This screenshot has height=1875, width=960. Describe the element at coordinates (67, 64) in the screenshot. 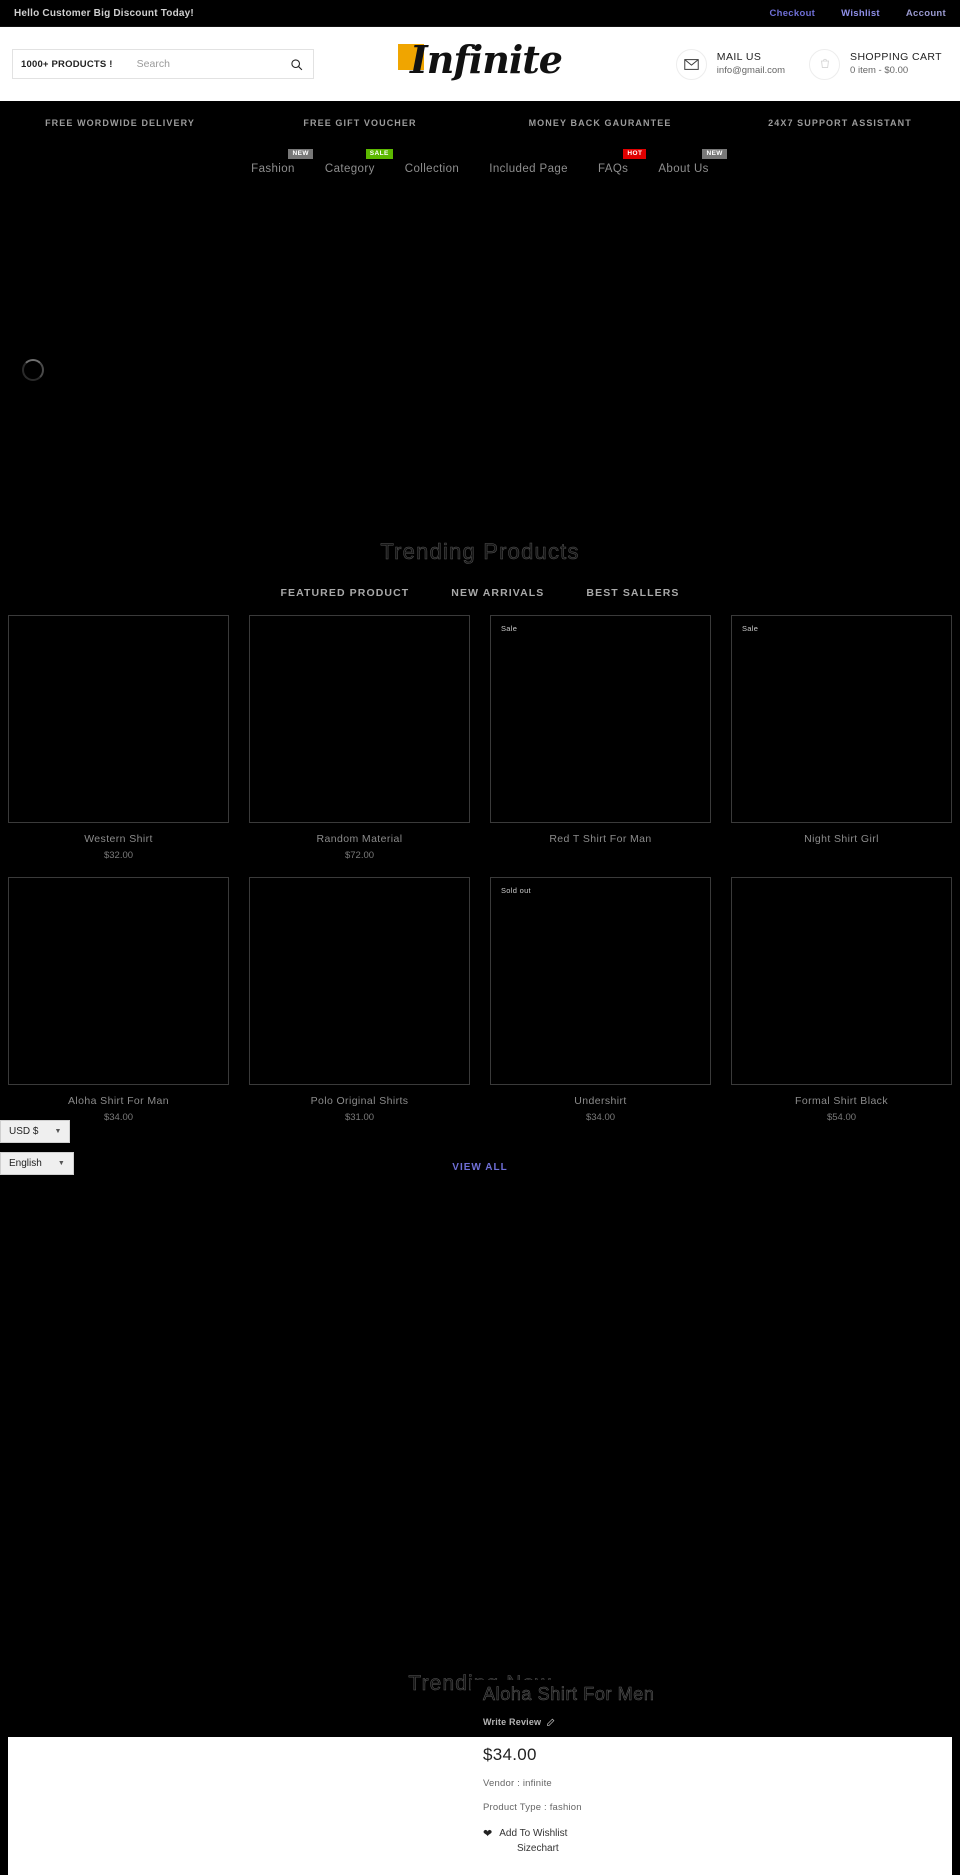

I see `products-count-label: 1000+ PRODUCTS !` at that location.